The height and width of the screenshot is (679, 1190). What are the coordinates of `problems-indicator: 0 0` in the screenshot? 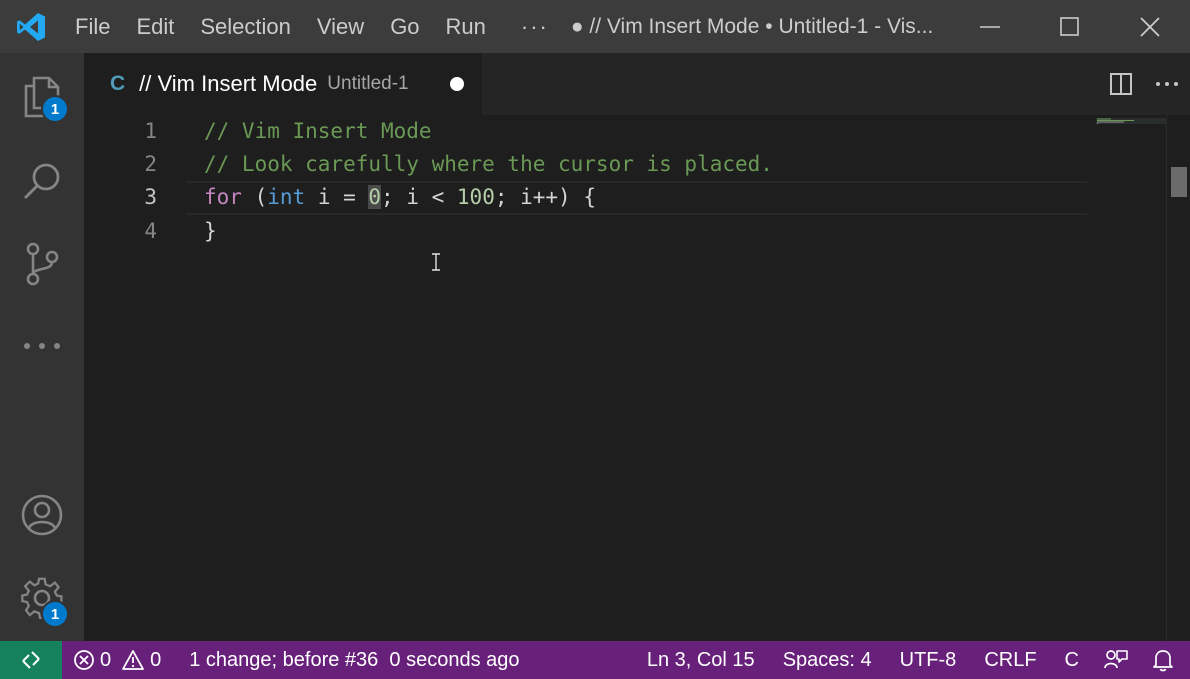 It's located at (117, 660).